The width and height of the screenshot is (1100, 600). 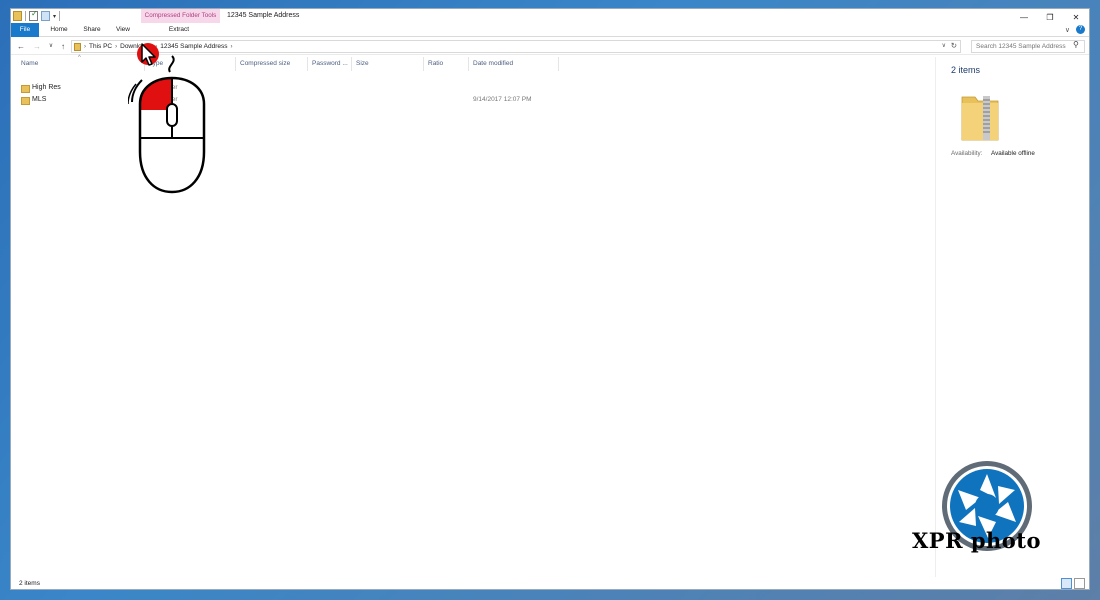 What do you see at coordinates (1075, 29) in the screenshot?
I see `ribbon-right-controls: ∨ ?` at bounding box center [1075, 29].